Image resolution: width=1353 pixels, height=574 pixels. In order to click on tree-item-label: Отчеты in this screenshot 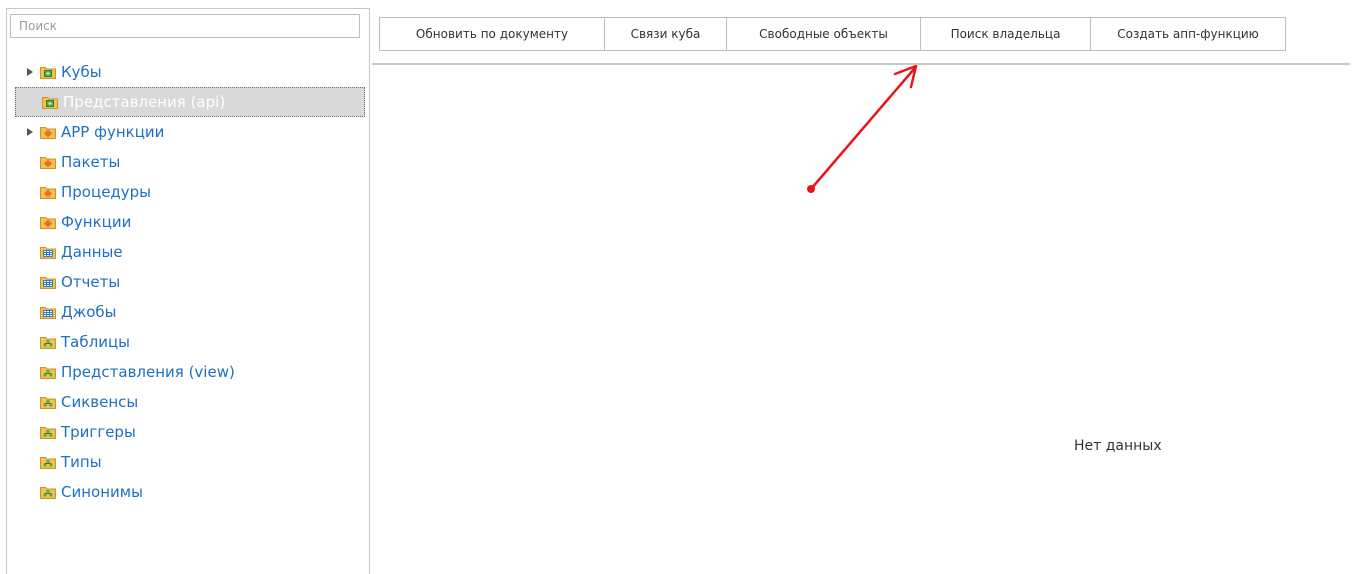, I will do `click(91, 282)`.